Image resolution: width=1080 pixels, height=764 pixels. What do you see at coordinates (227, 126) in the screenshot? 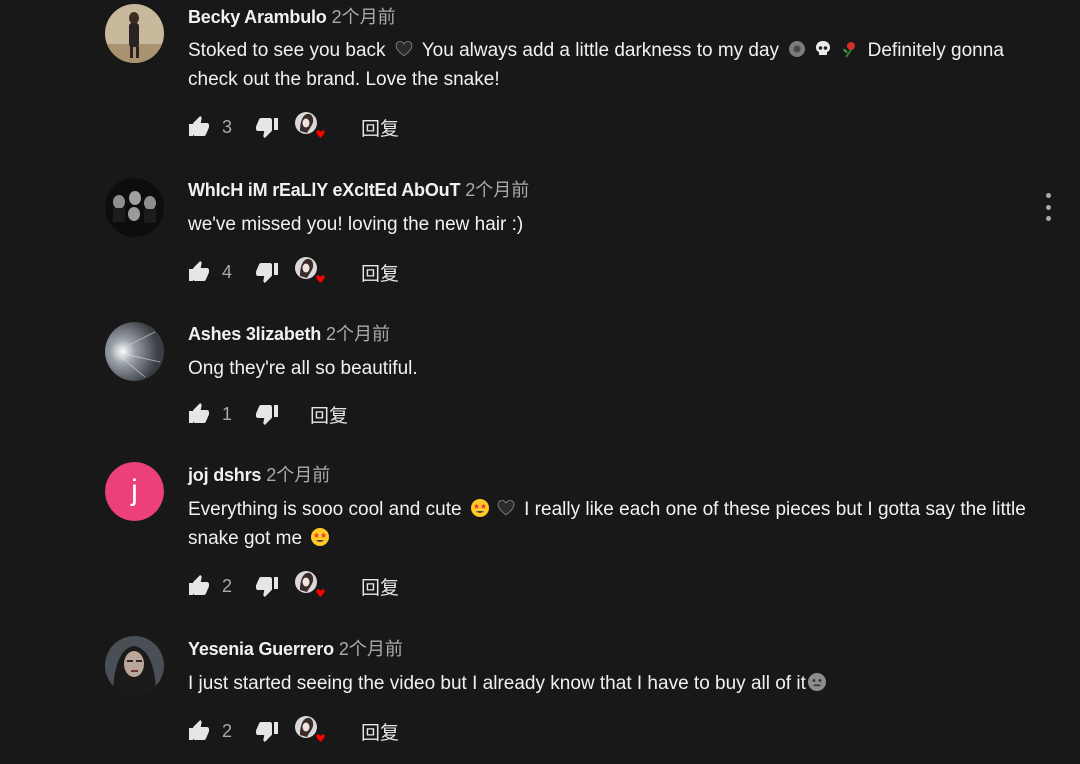
I see `like-count: 3` at bounding box center [227, 126].